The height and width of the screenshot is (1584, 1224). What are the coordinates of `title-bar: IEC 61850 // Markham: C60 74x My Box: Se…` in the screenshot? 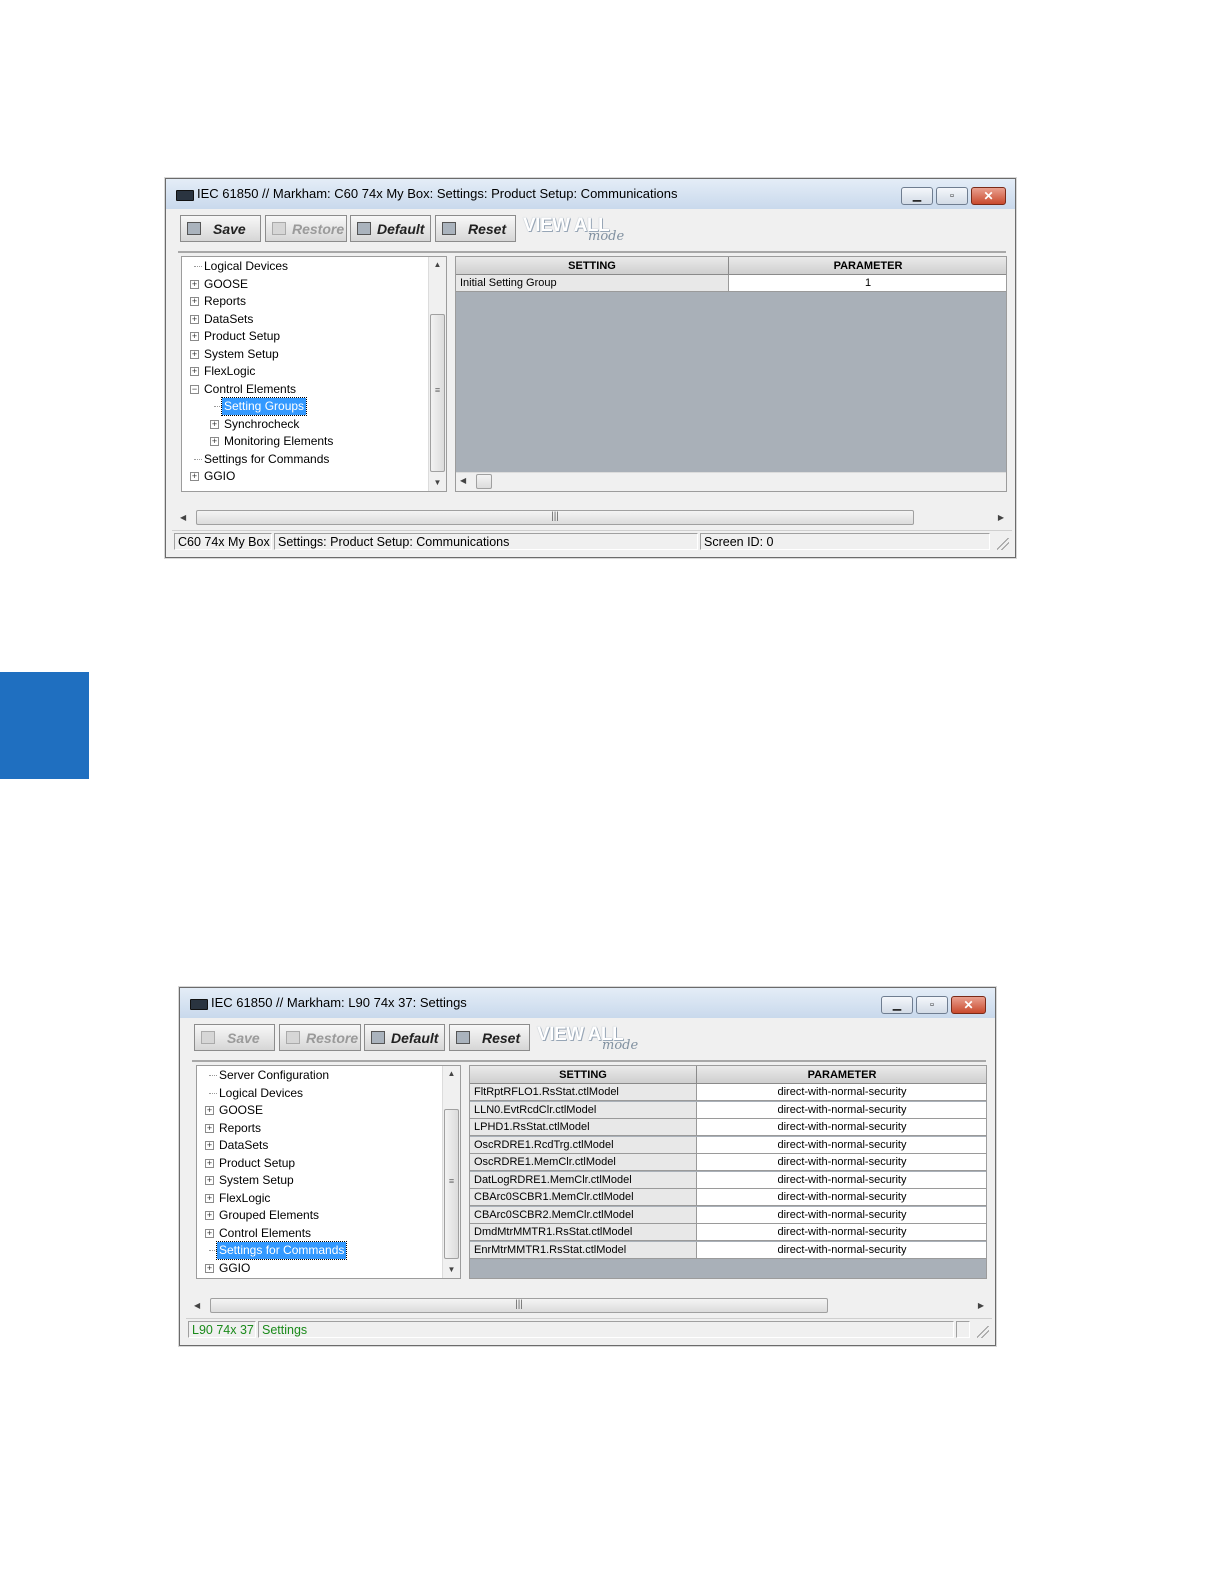 It's located at (590, 194).